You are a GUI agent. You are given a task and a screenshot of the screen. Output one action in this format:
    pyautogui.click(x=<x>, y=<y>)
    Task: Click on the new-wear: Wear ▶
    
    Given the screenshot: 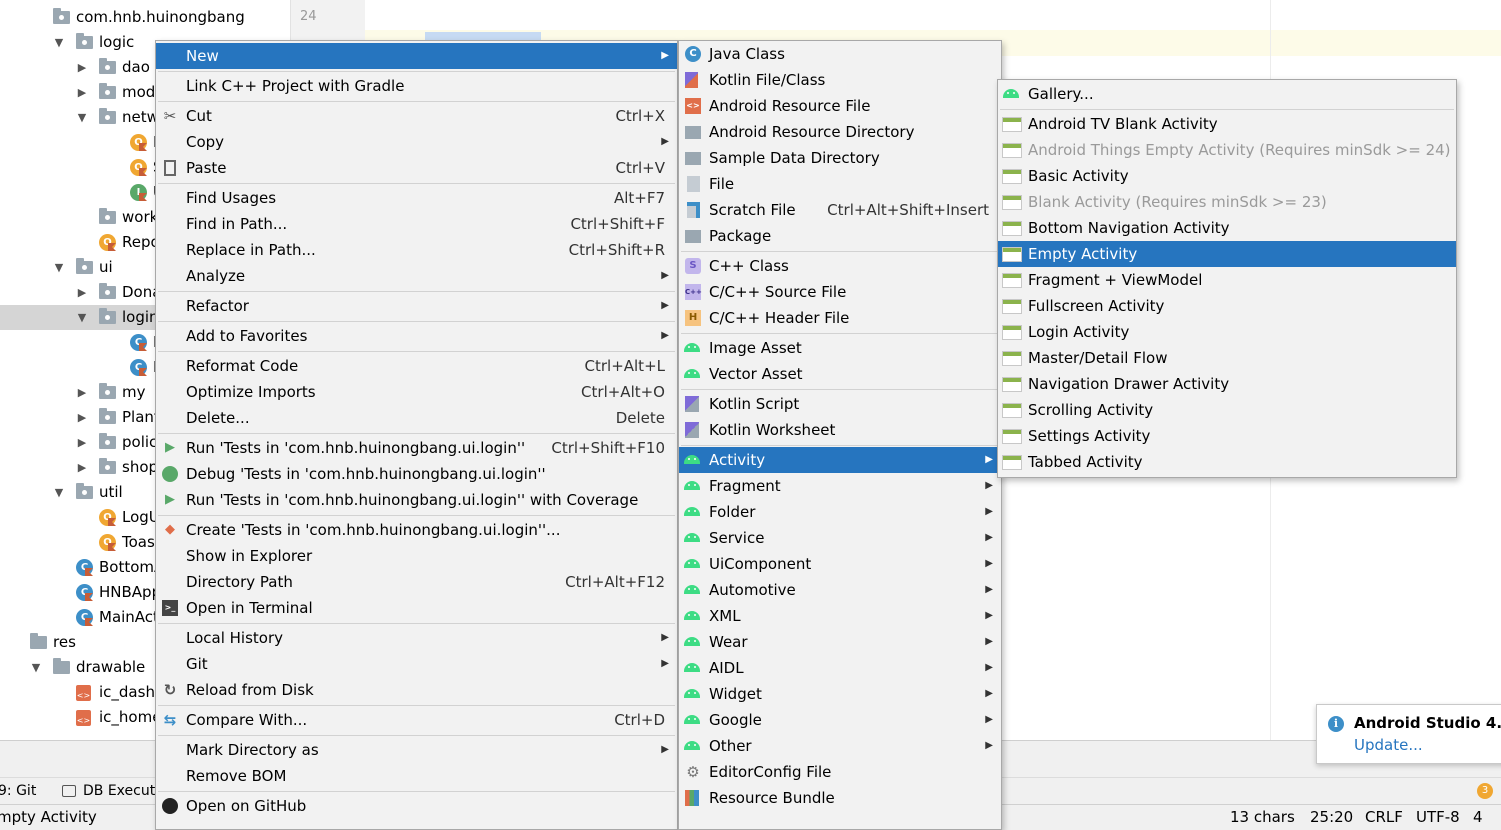 What is the action you would take?
    pyautogui.click(x=840, y=642)
    